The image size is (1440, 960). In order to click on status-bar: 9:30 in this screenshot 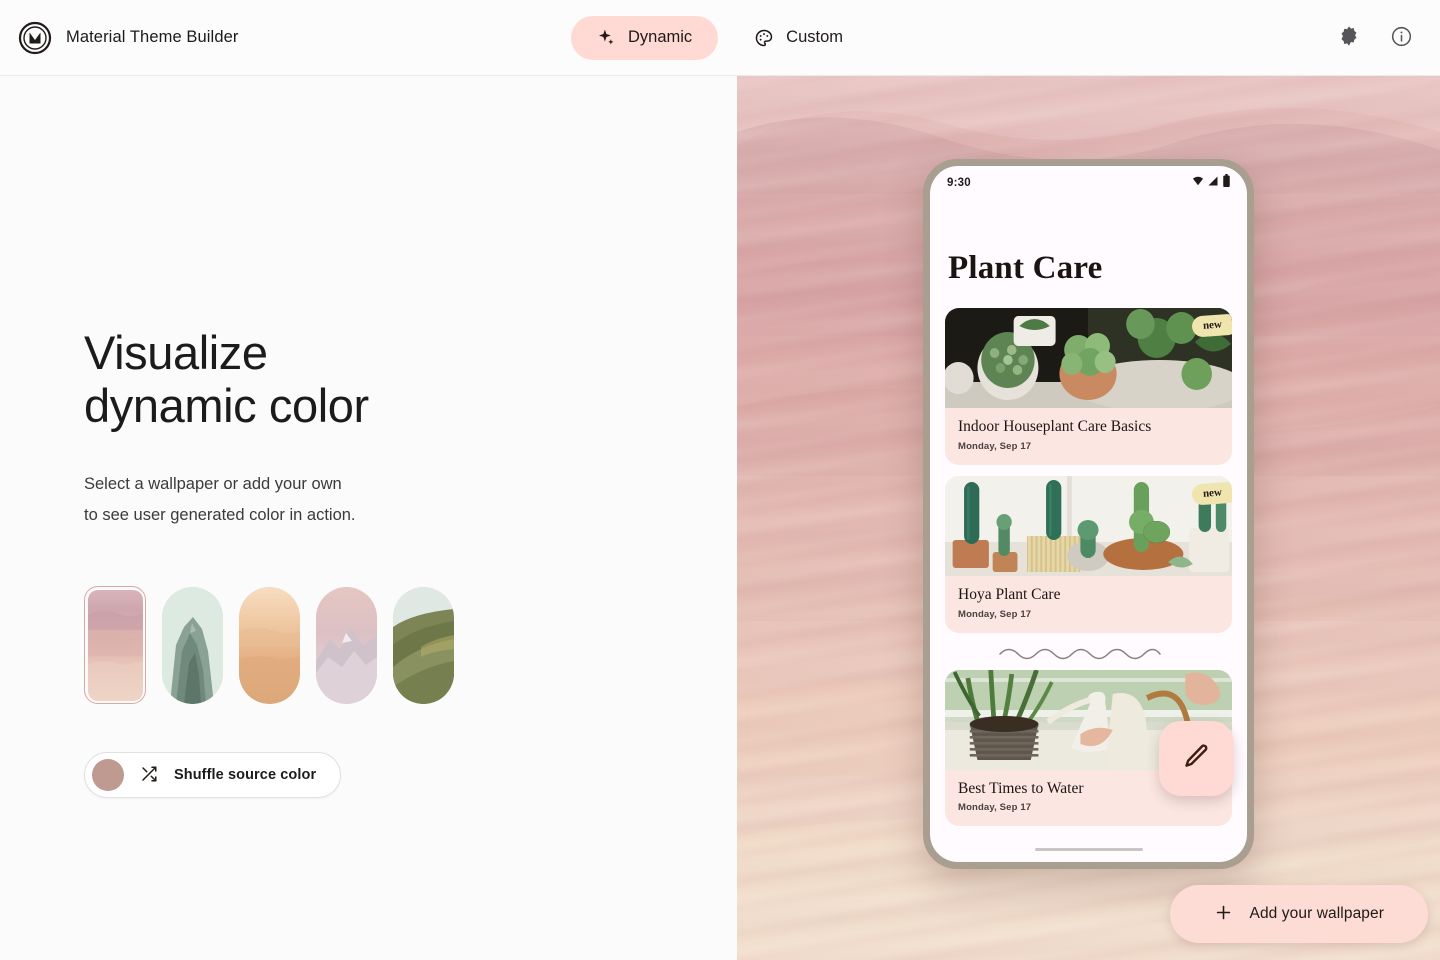, I will do `click(1088, 183)`.